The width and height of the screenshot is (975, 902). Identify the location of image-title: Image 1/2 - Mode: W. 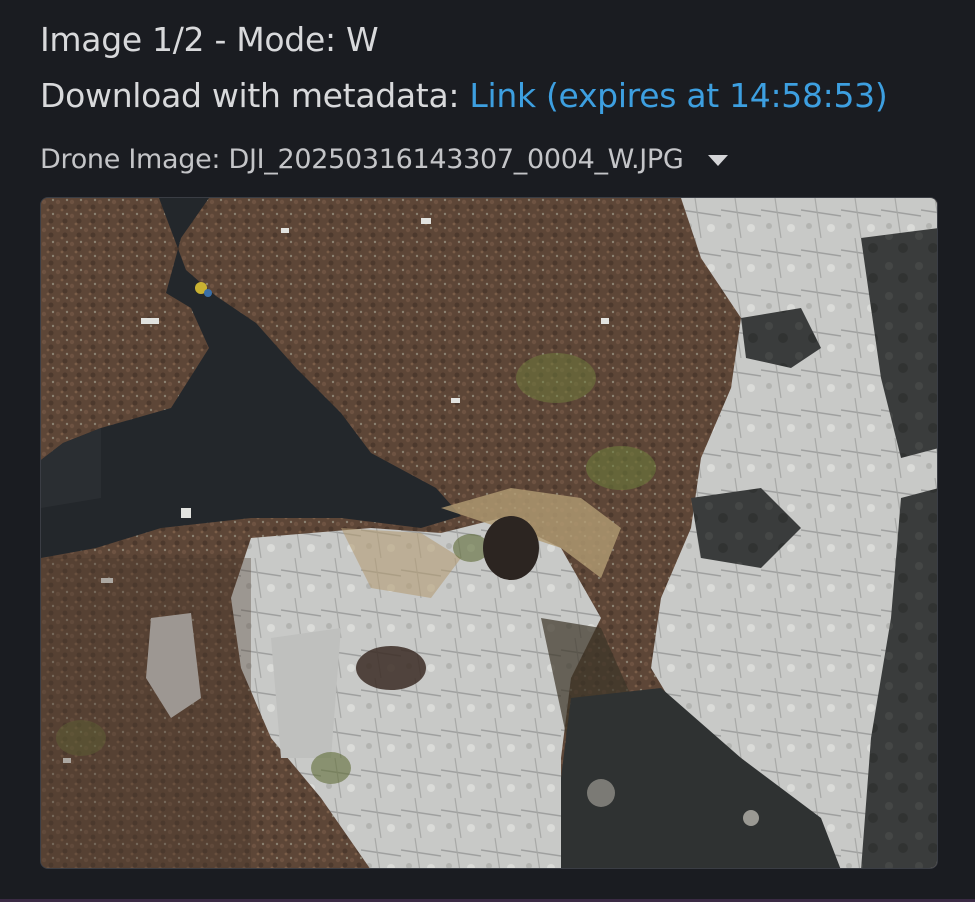
(209, 39).